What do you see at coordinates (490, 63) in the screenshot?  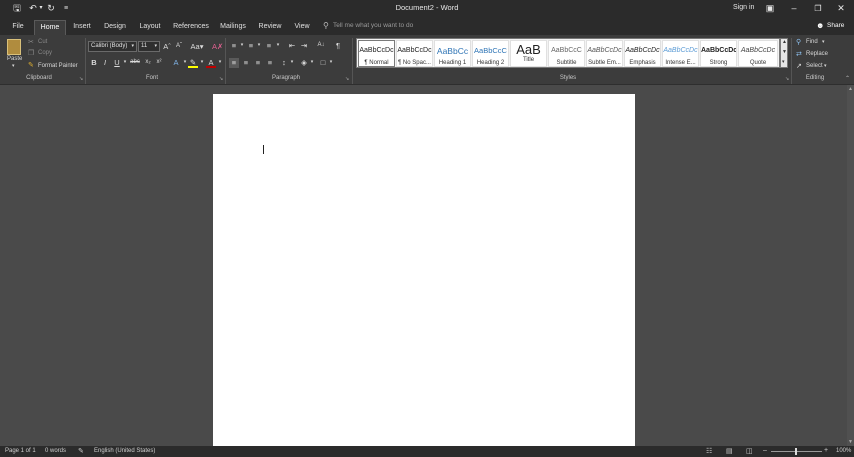 I see `style-name: Heading 2` at bounding box center [490, 63].